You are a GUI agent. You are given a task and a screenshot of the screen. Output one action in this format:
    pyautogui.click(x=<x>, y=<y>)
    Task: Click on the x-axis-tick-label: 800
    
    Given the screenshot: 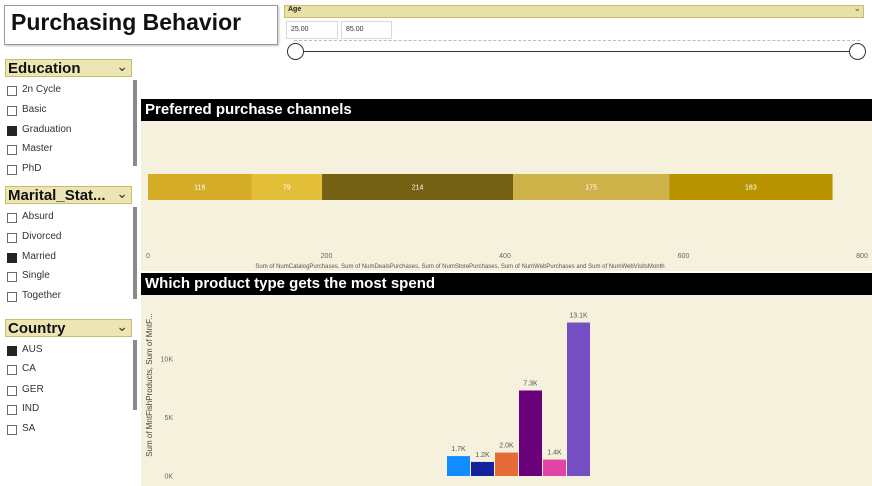 What is the action you would take?
    pyautogui.click(x=862, y=256)
    